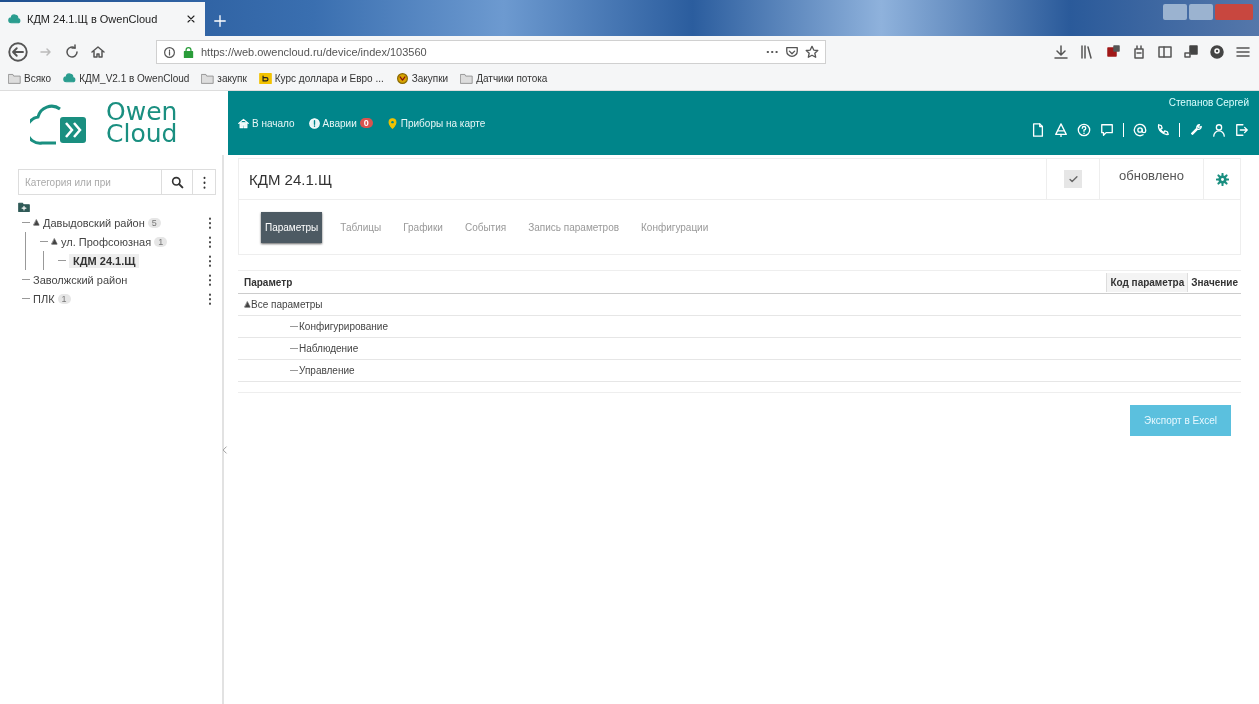 The image size is (1259, 704). Describe the element at coordinates (392, 123) in the screenshot. I see `pin-icon` at that location.